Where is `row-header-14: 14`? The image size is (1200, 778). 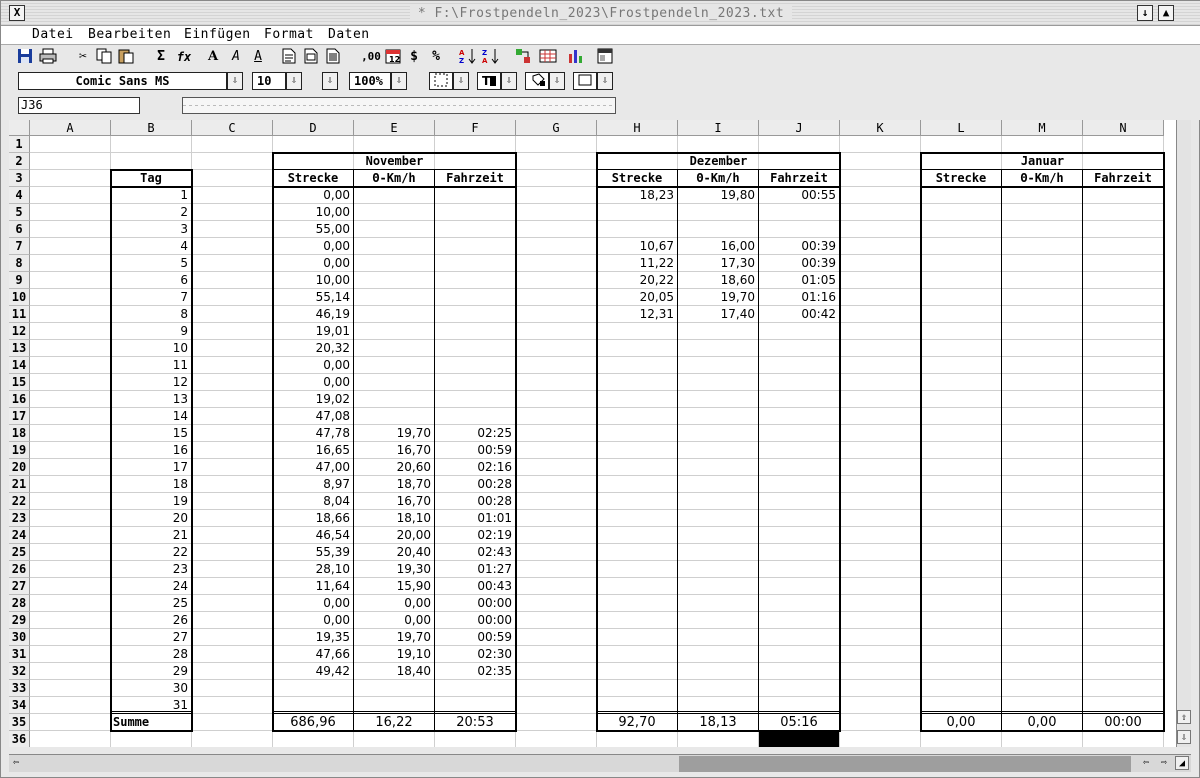
row-header-14: 14 is located at coordinates (19, 365).